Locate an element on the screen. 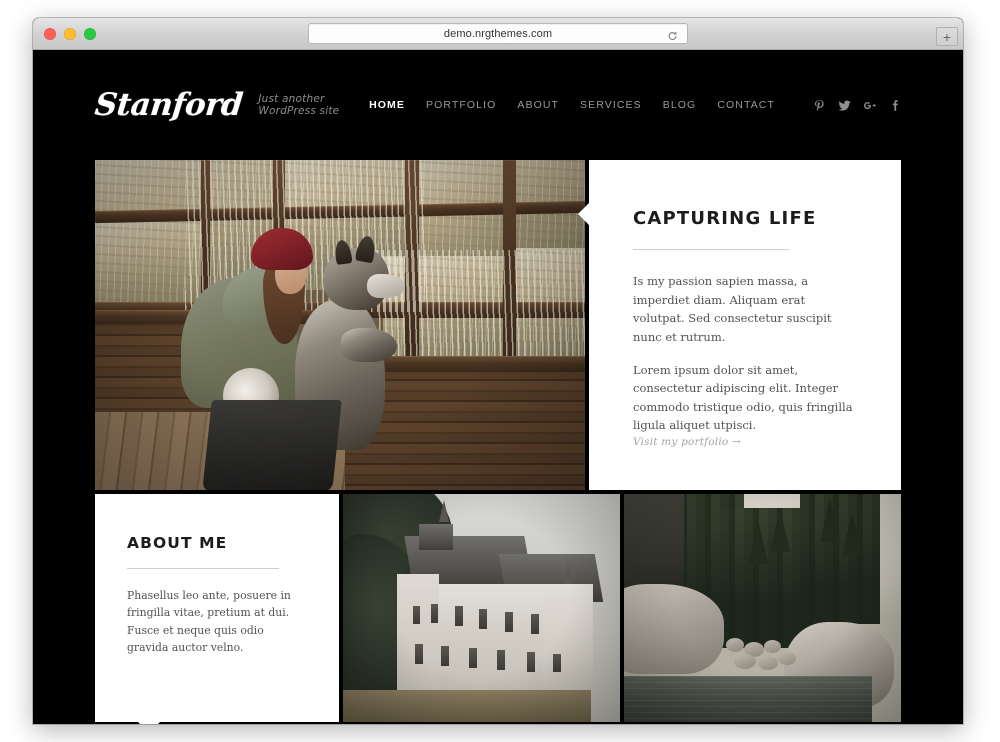 This screenshot has width=1000, height=742. browser-titlebar: demo.nrgthemes.com + is located at coordinates (498, 34).